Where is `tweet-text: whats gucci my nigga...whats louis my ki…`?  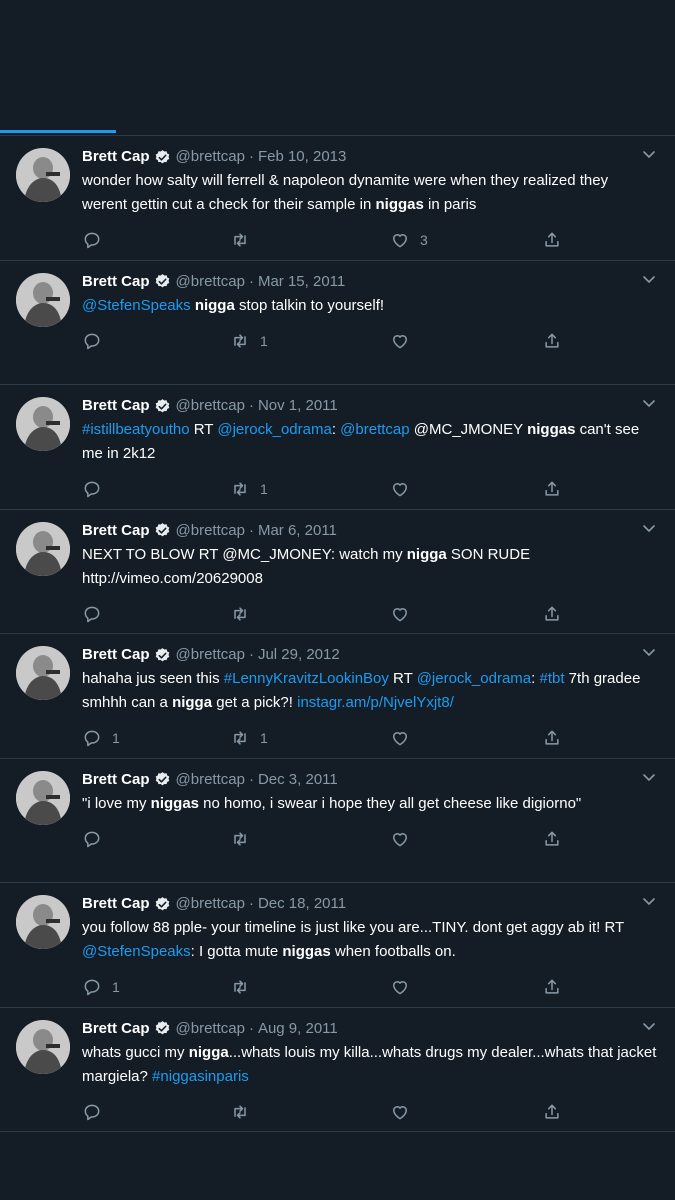
tweet-text: whats gucci my nigga...whats louis my ki… is located at coordinates (369, 1065).